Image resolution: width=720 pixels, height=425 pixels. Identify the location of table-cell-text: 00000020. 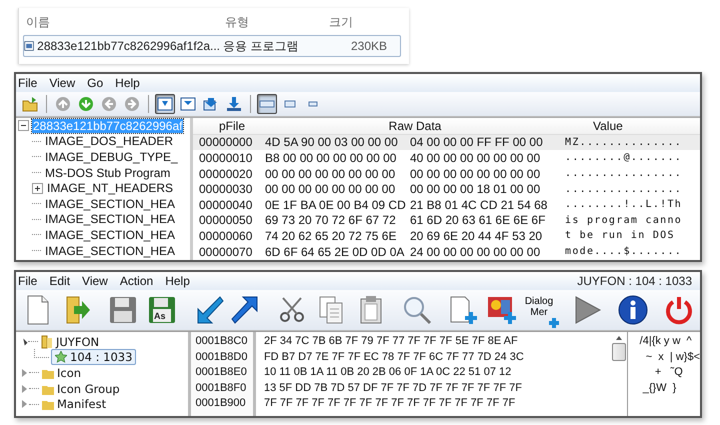
(226, 173).